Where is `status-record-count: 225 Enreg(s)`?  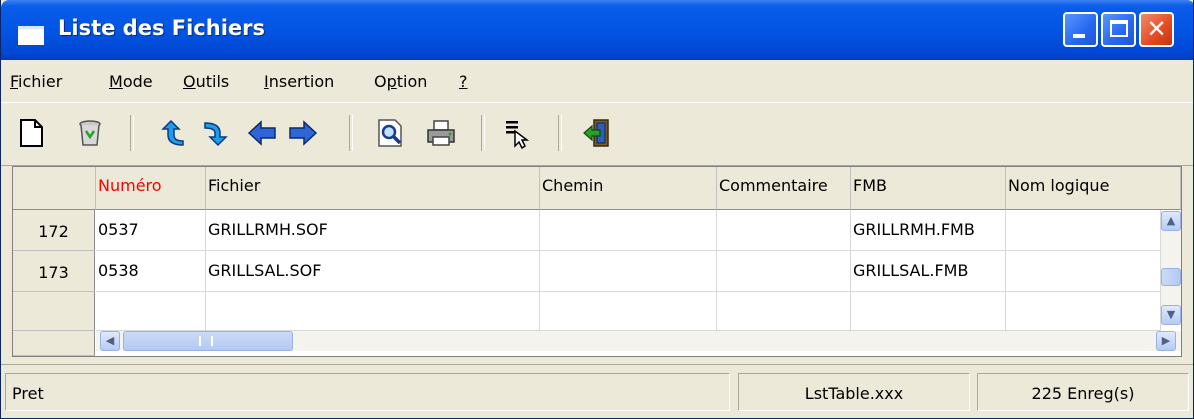
status-record-count: 225 Enreg(s) is located at coordinates (1083, 392).